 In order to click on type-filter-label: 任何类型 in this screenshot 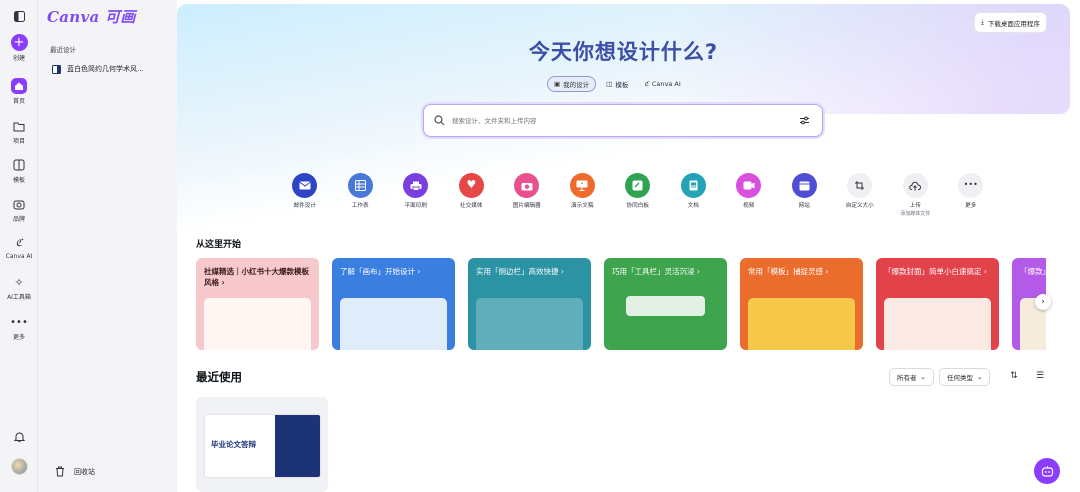, I will do `click(959, 378)`.